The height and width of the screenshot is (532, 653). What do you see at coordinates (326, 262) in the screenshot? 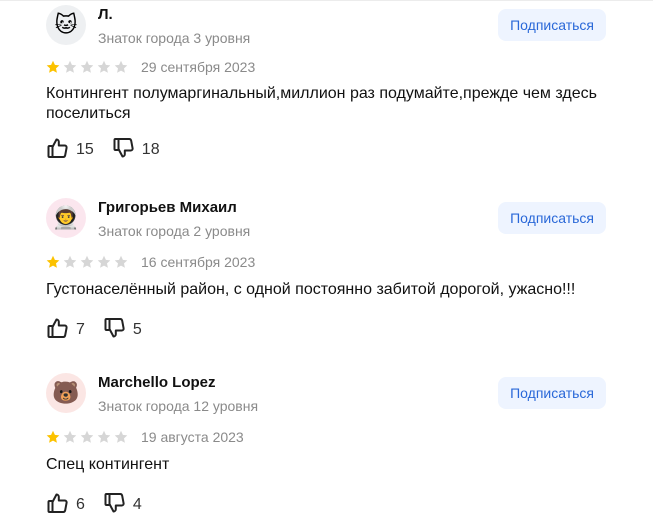
I see `review-meta: 16 сентября 2023` at bounding box center [326, 262].